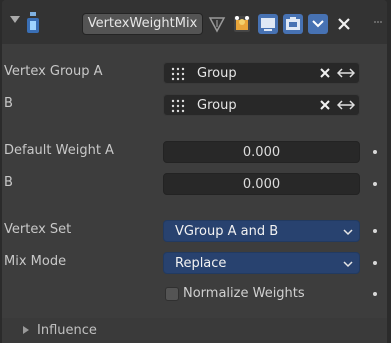 The image size is (391, 343). Describe the element at coordinates (217, 24) in the screenshot. I see `invert-triangle-icon` at that location.